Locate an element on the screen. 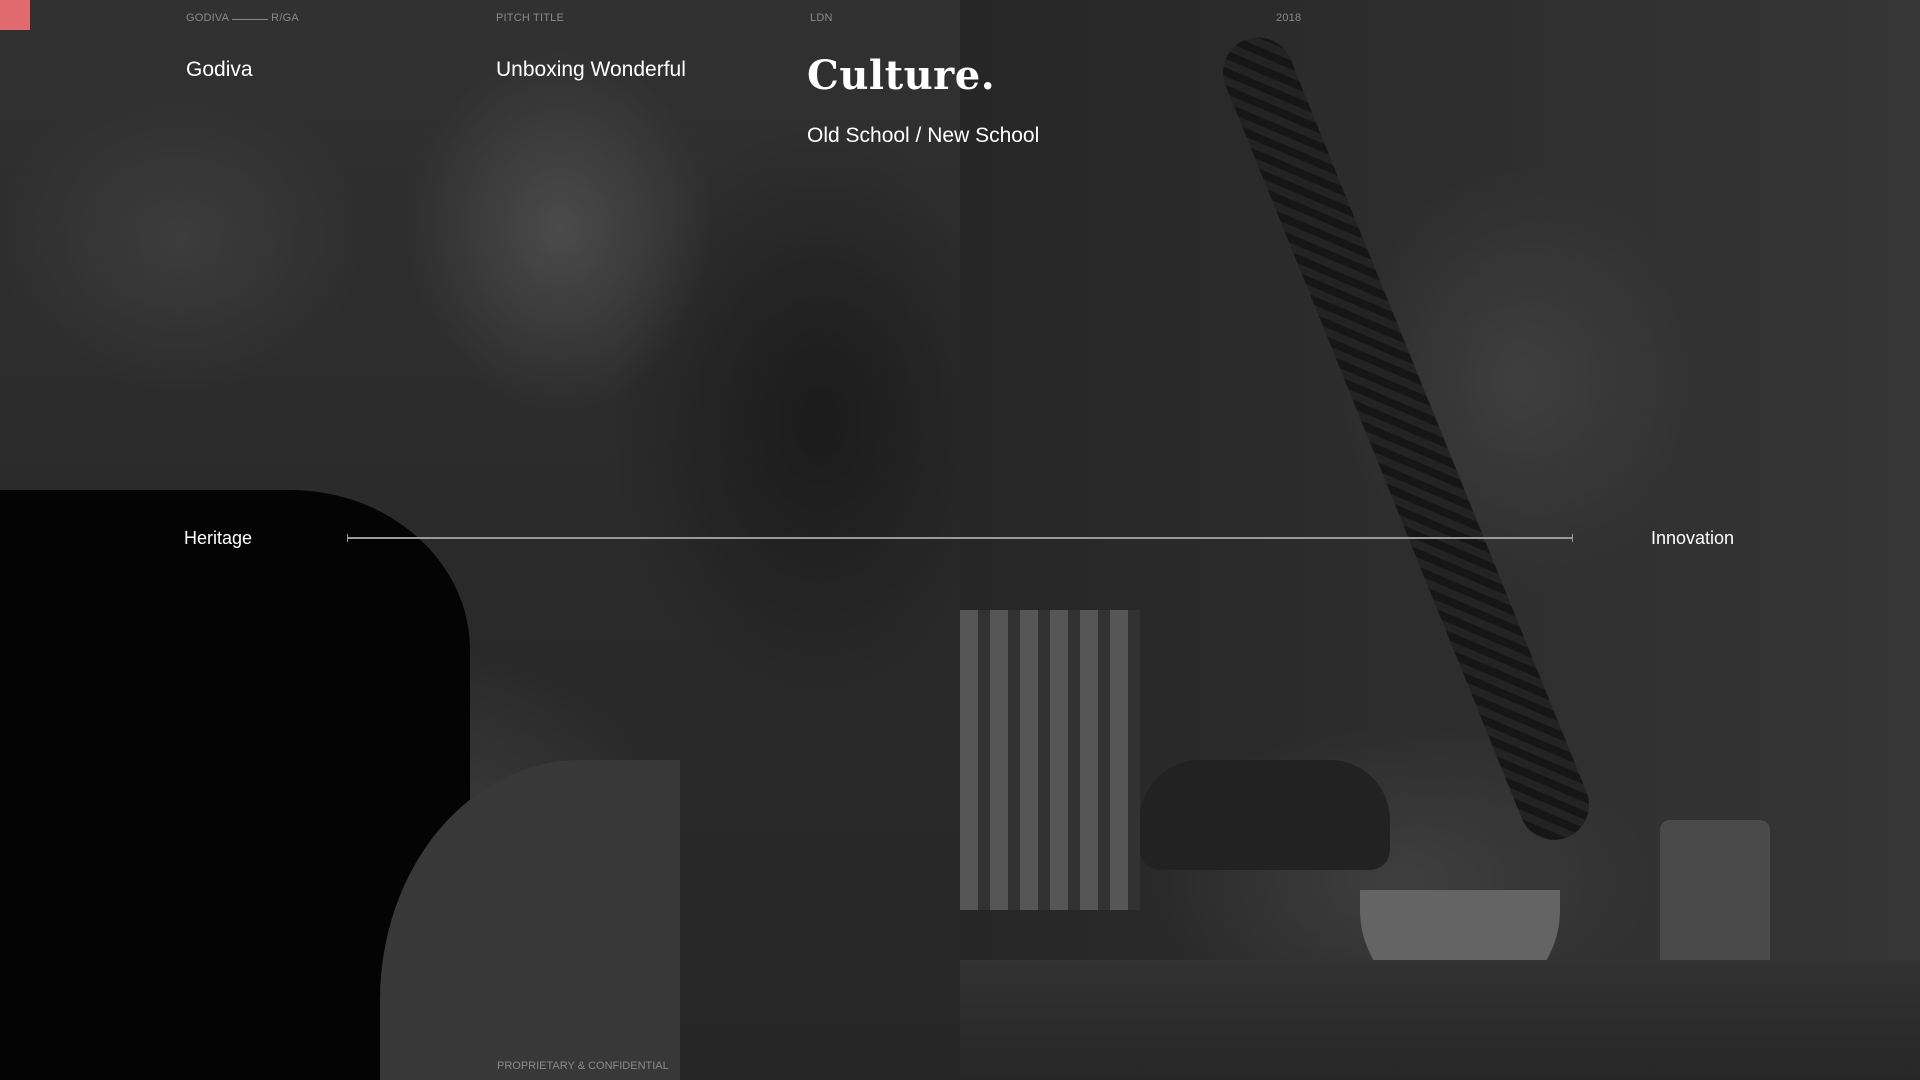 The image size is (1920, 1080). pitch-meta-label: PITCH TITLE is located at coordinates (530, 18).